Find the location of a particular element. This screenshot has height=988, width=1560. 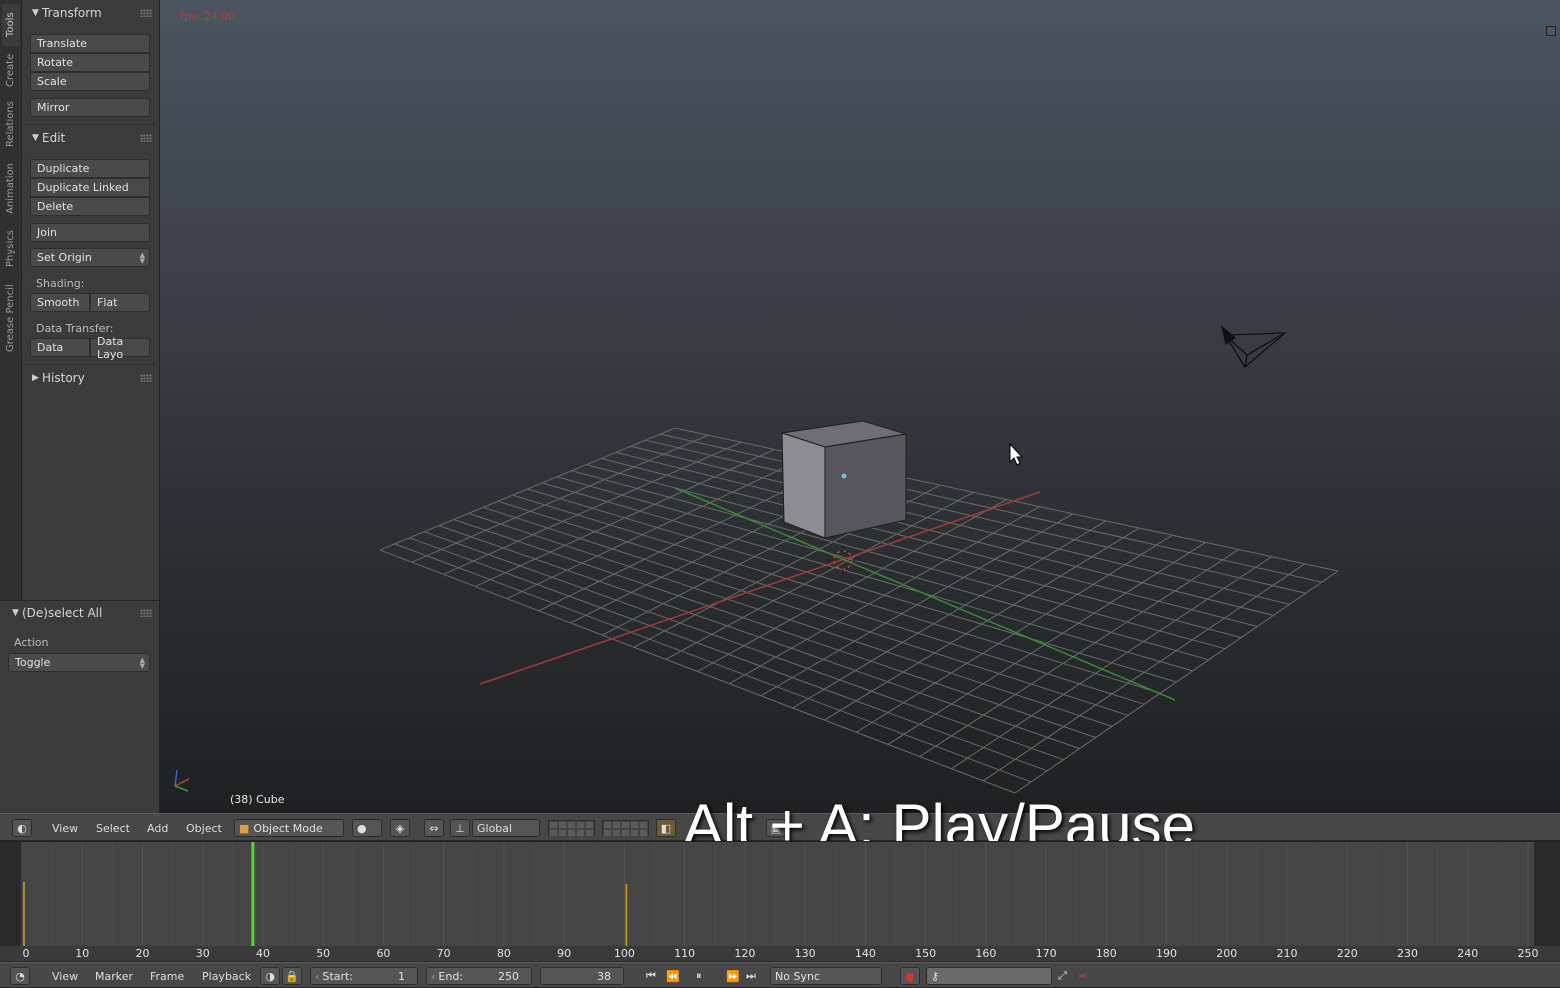

tab-physics: Physics is located at coordinates (11, 249).